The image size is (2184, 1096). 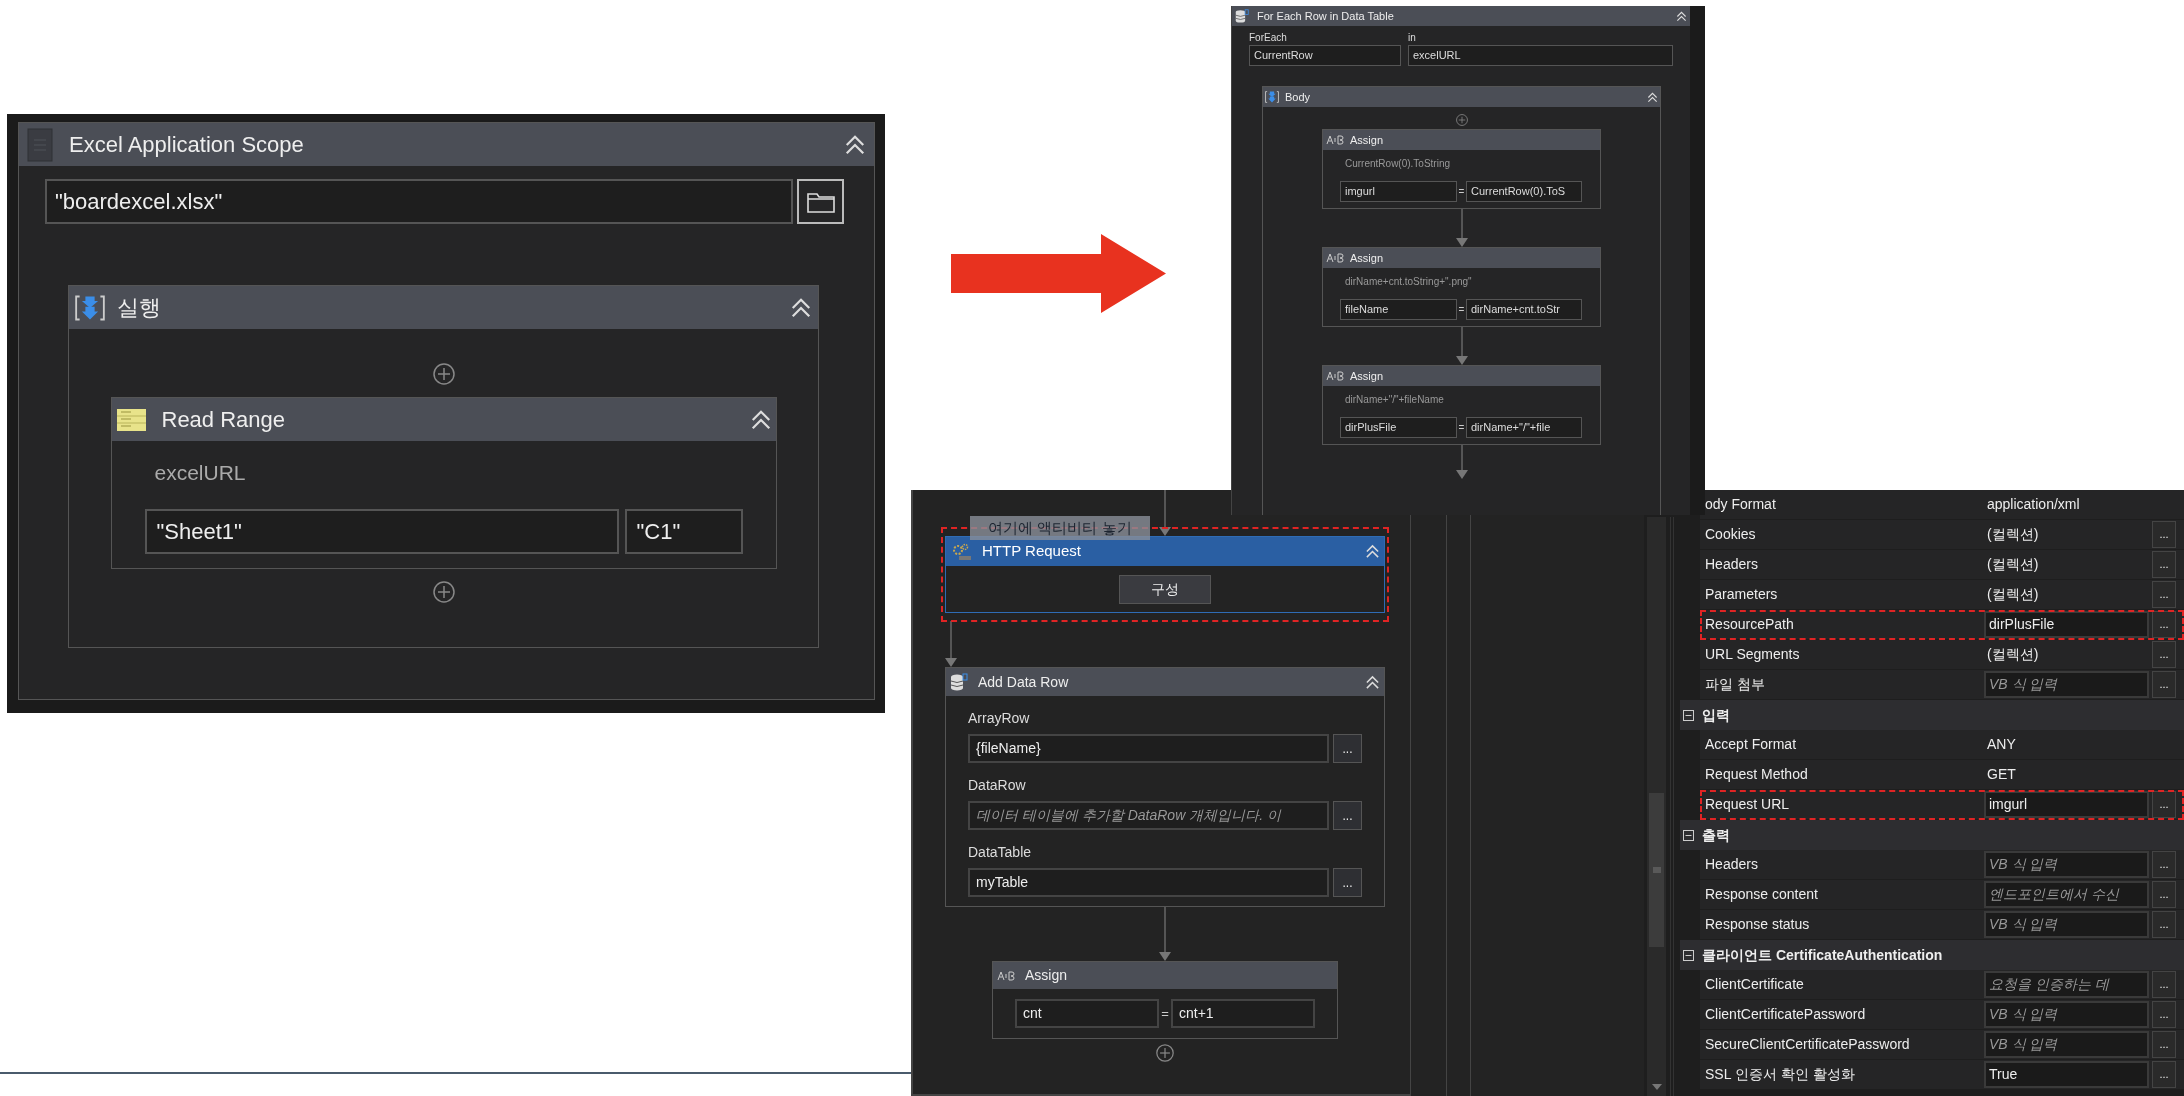 I want to click on target-field: cnt, so click(x=1087, y=1013).